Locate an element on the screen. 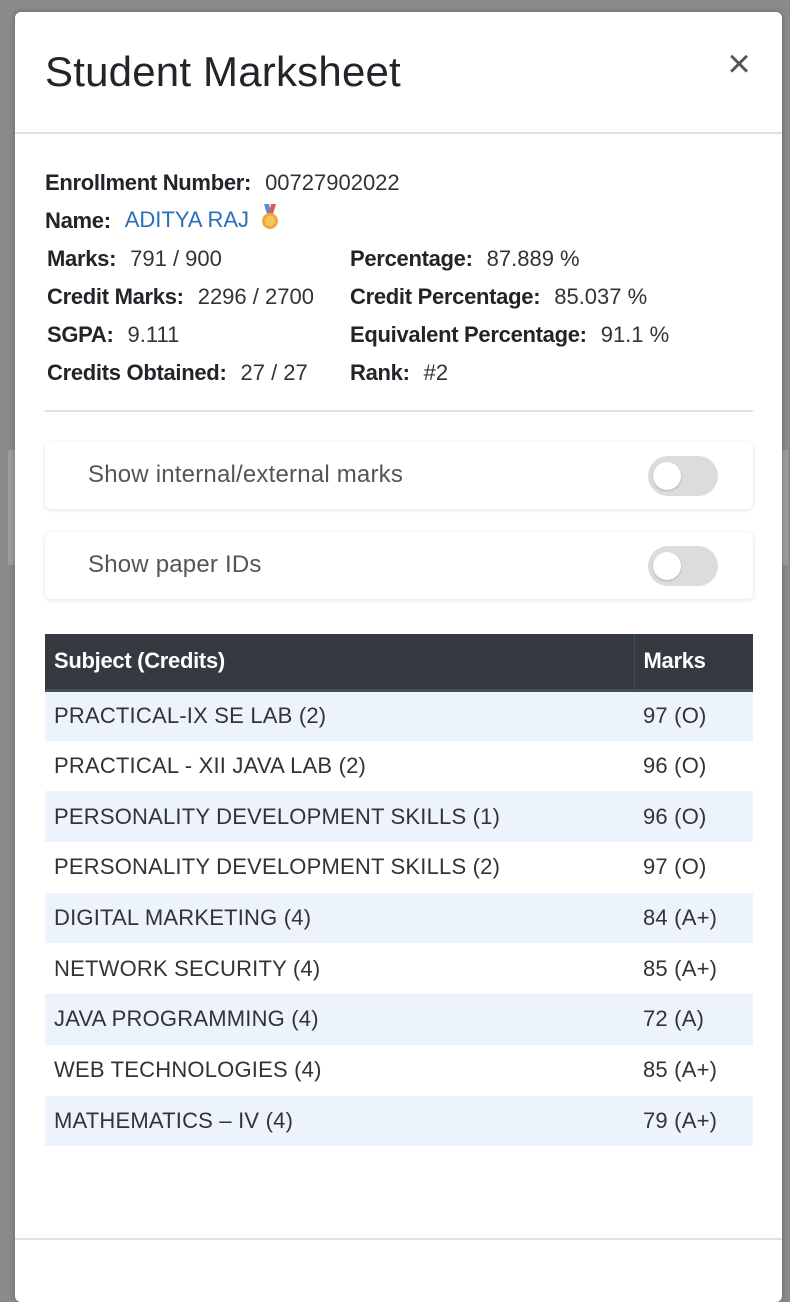  table-header-row: Subject (Credits) Marks is located at coordinates (399, 663).